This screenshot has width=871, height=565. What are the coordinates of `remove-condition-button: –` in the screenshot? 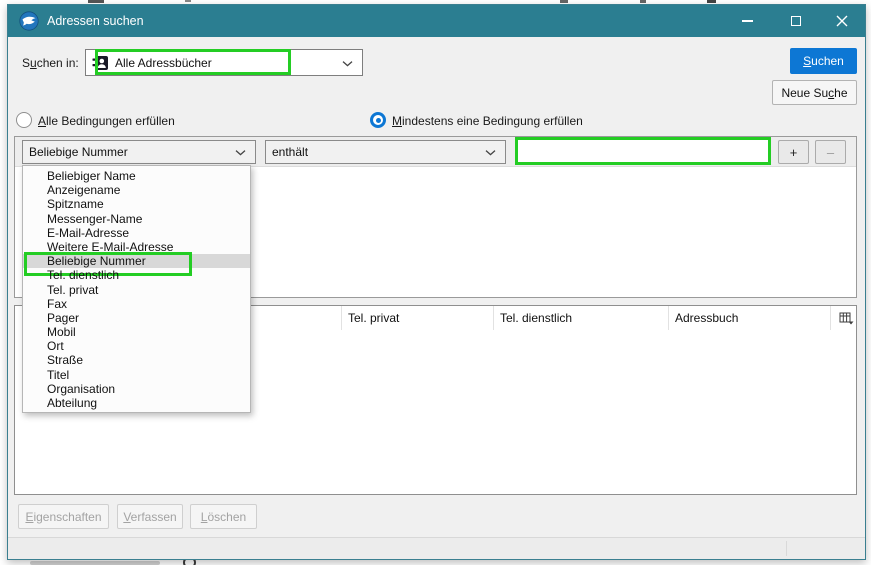 It's located at (830, 152).